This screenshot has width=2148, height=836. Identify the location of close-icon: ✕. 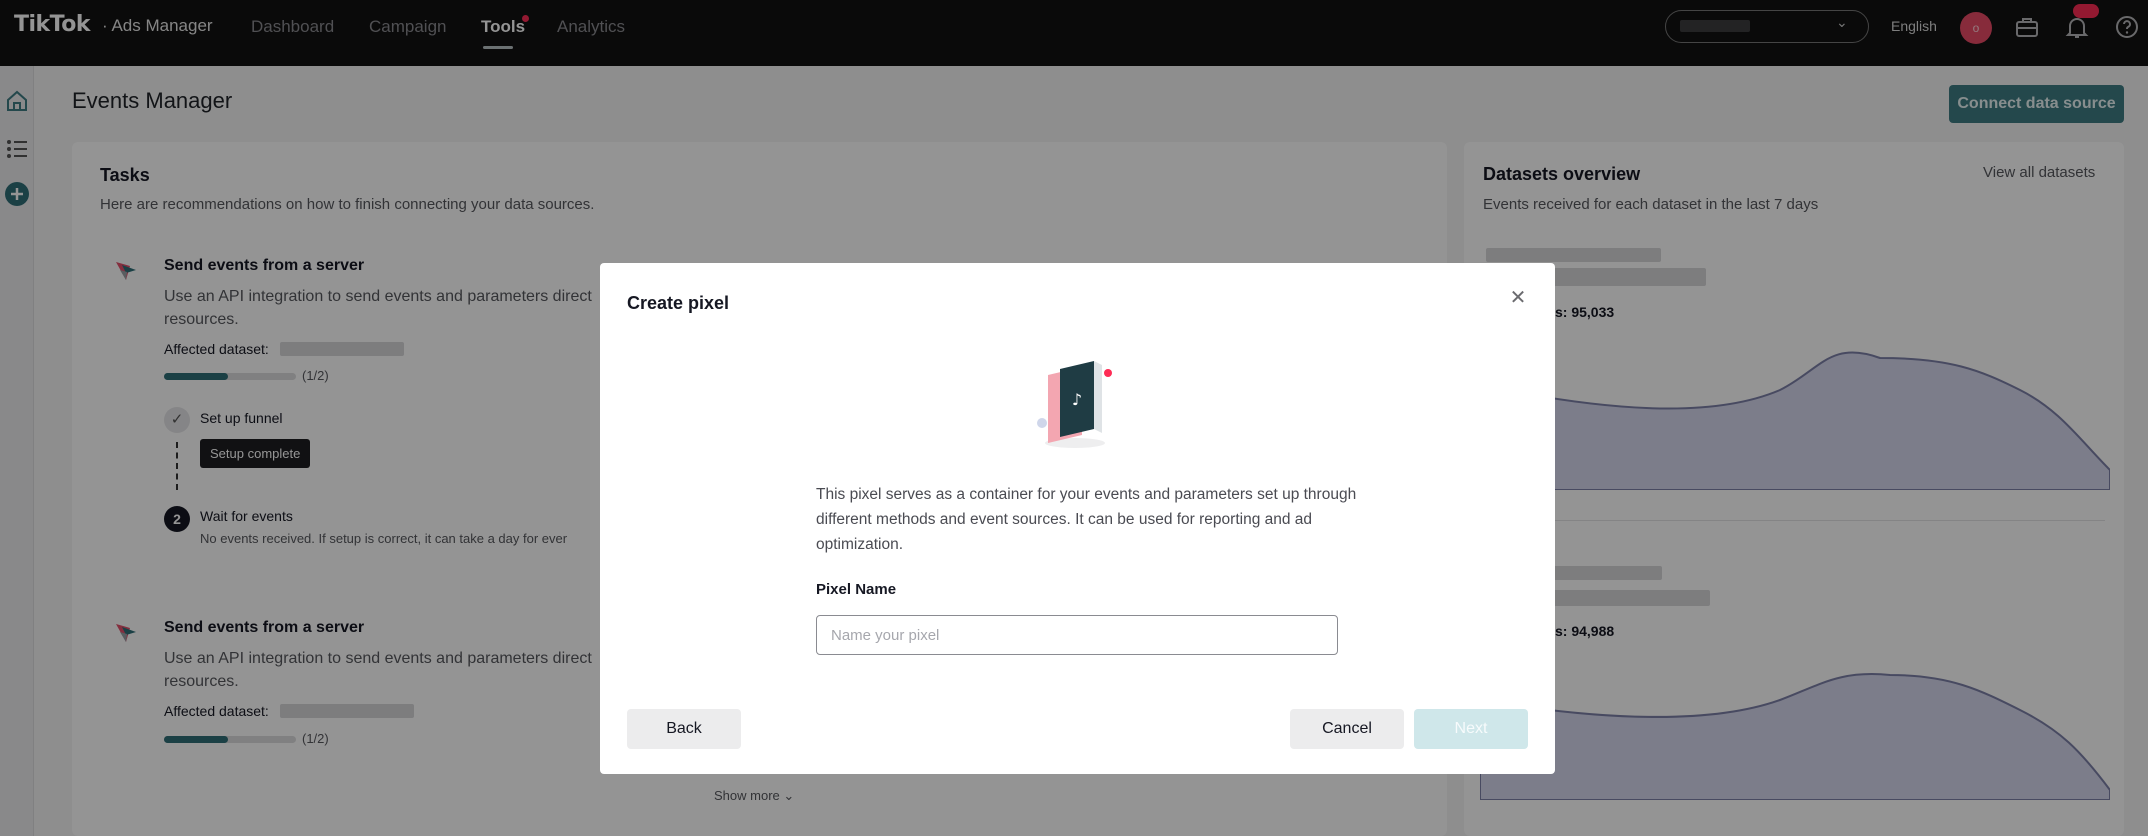
(1518, 298).